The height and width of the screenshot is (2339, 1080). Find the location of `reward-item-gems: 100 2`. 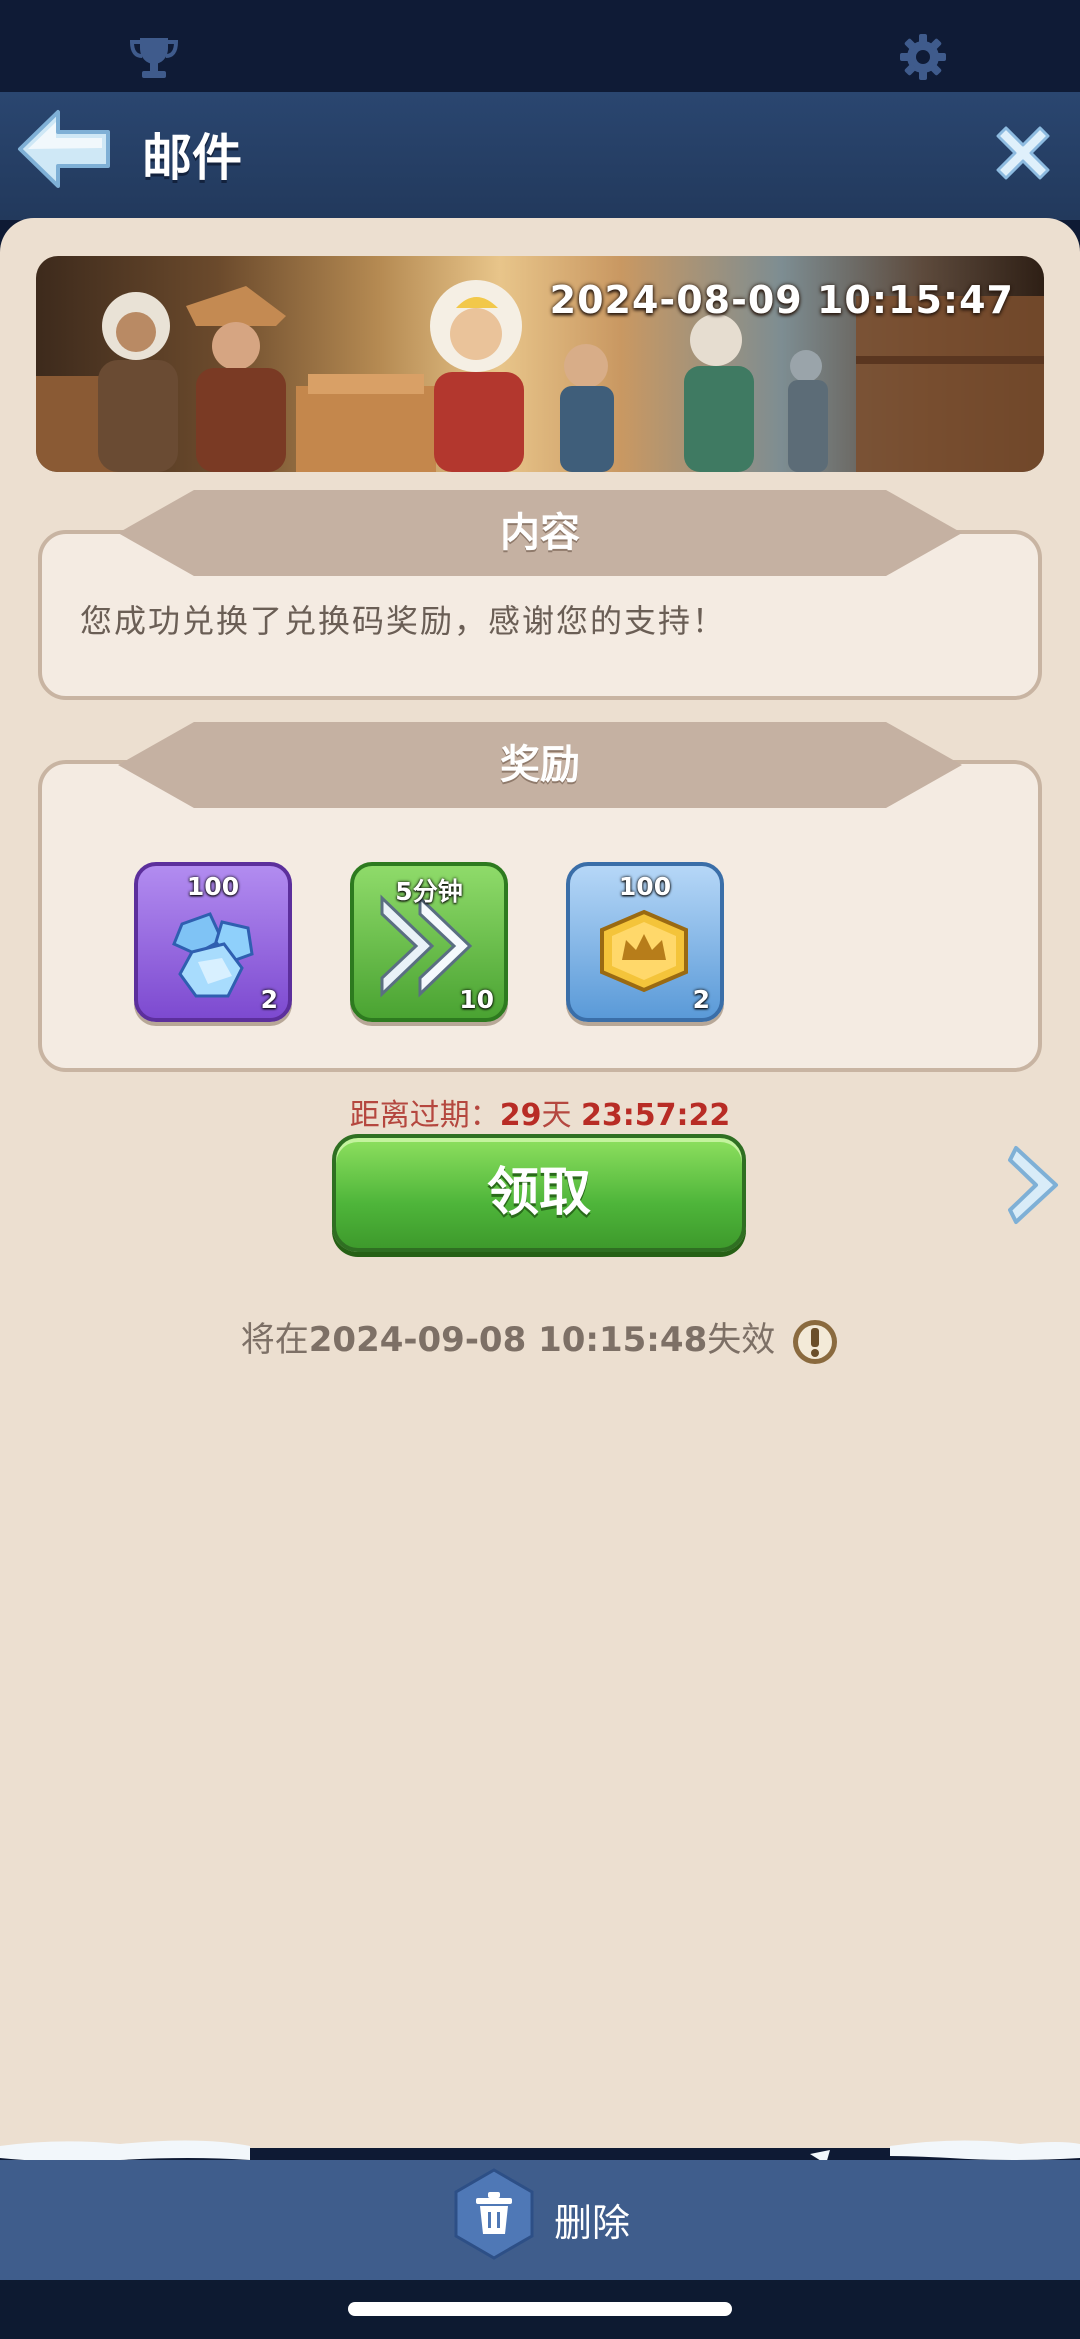

reward-item-gems: 100 2 is located at coordinates (213, 942).